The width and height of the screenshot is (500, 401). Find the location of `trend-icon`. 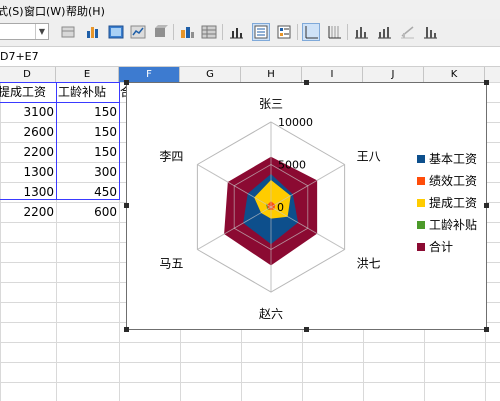

trend-icon is located at coordinates (407, 32).